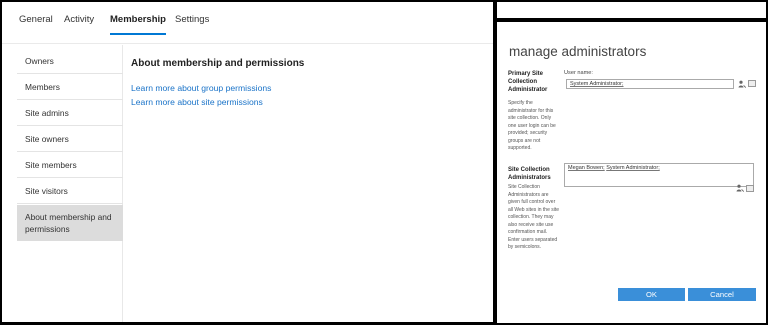 Image resolution: width=768 pixels, height=325 pixels. Describe the element at coordinates (70, 191) in the screenshot. I see `sidebar-item-site-visitors: Site visitors` at that location.